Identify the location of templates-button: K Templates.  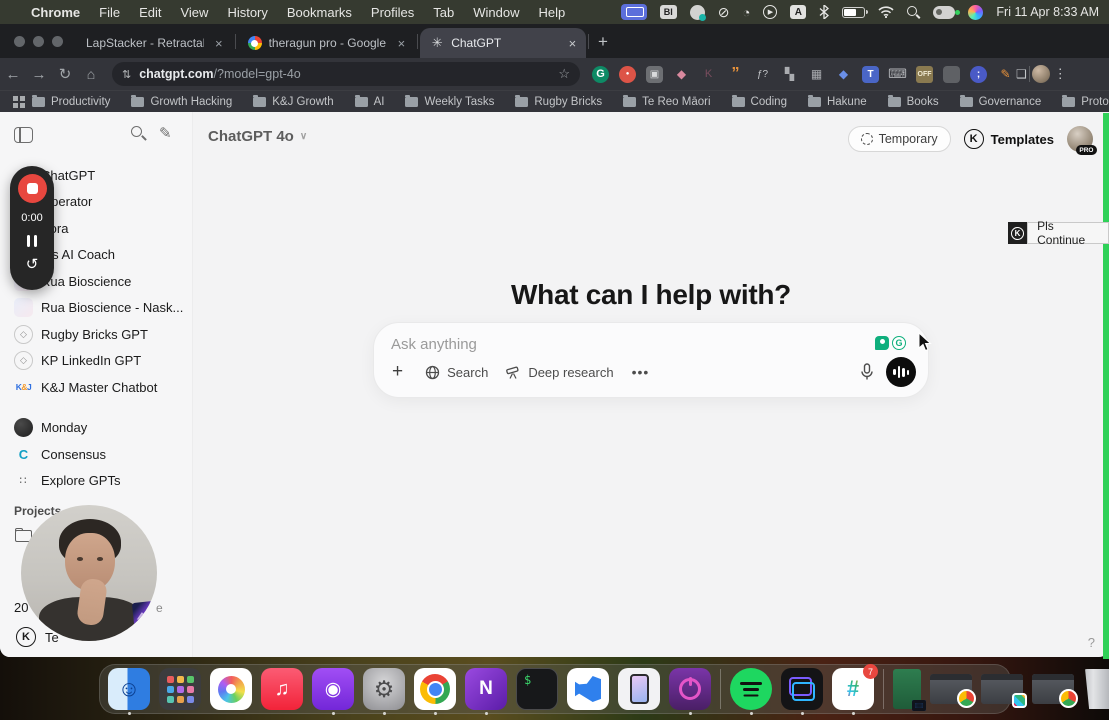
(1008, 139).